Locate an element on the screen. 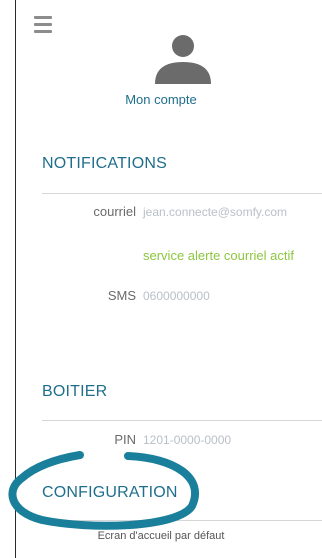 The image size is (322, 558). pin-value: 1201-0000-0000 is located at coordinates (187, 440).